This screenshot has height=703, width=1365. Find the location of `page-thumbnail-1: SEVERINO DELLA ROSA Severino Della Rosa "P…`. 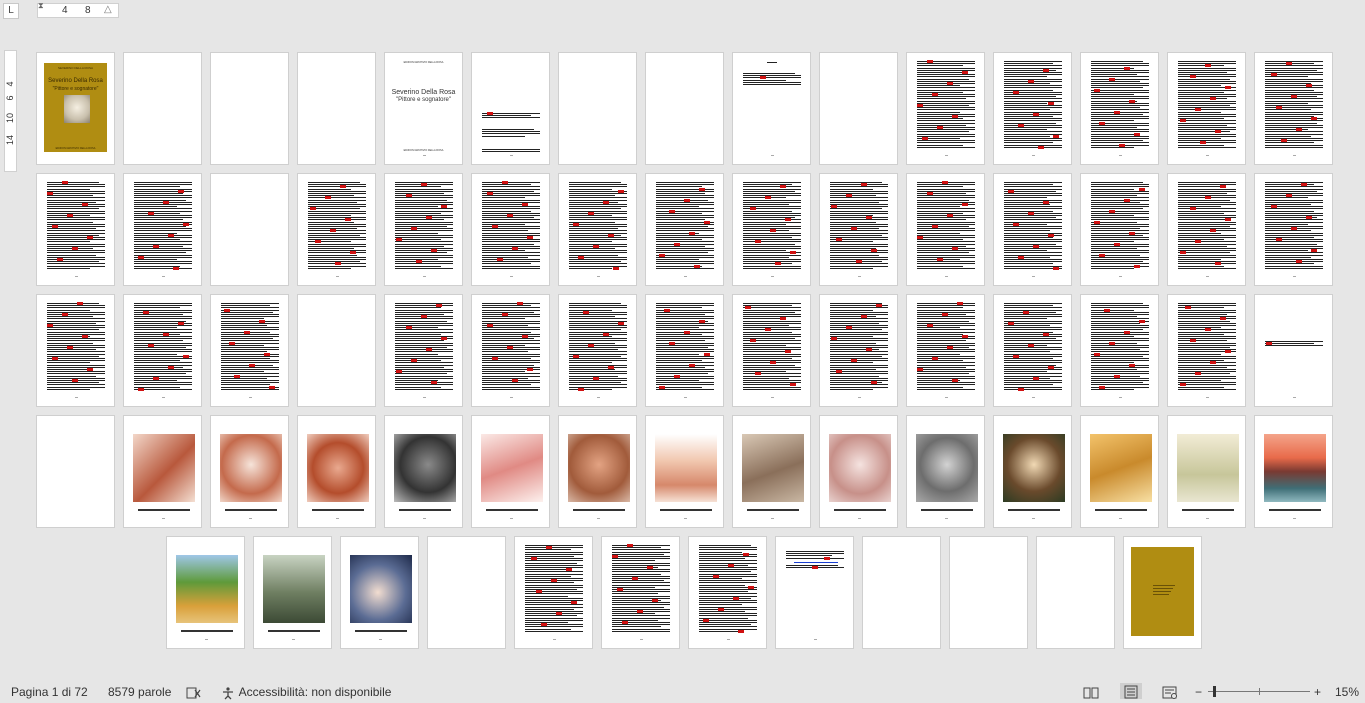

page-thumbnail-1: SEVERINO DELLA ROSA Severino Della Rosa "P… is located at coordinates (75, 108).